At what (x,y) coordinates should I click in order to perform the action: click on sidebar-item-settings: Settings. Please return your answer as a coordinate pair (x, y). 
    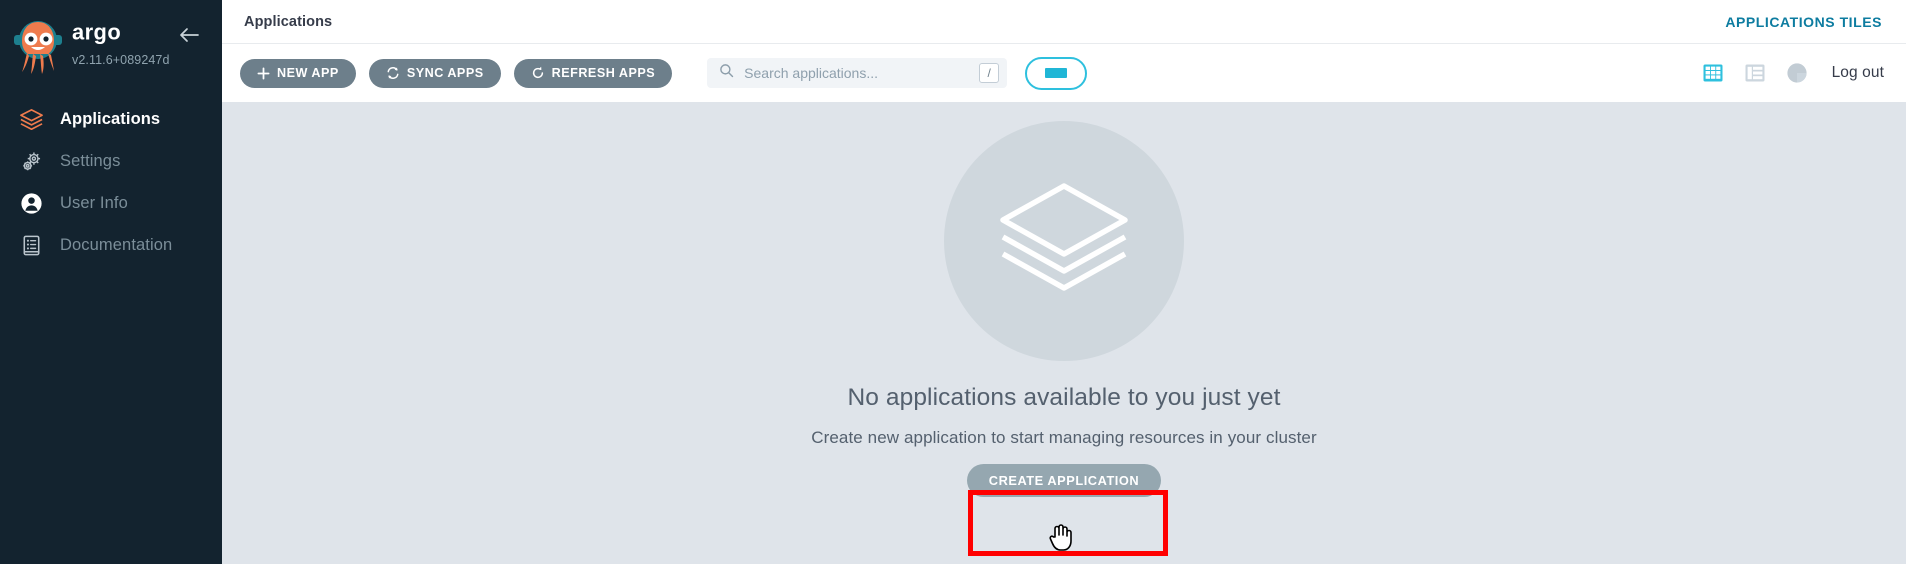
    Looking at the image, I should click on (111, 161).